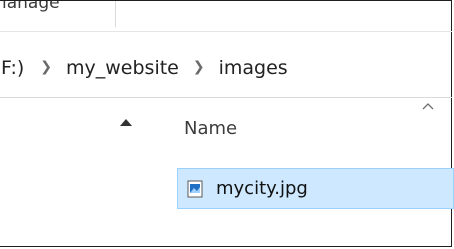  What do you see at coordinates (31, 7) in the screenshot?
I see `ribbon-tab-label: lanage` at bounding box center [31, 7].